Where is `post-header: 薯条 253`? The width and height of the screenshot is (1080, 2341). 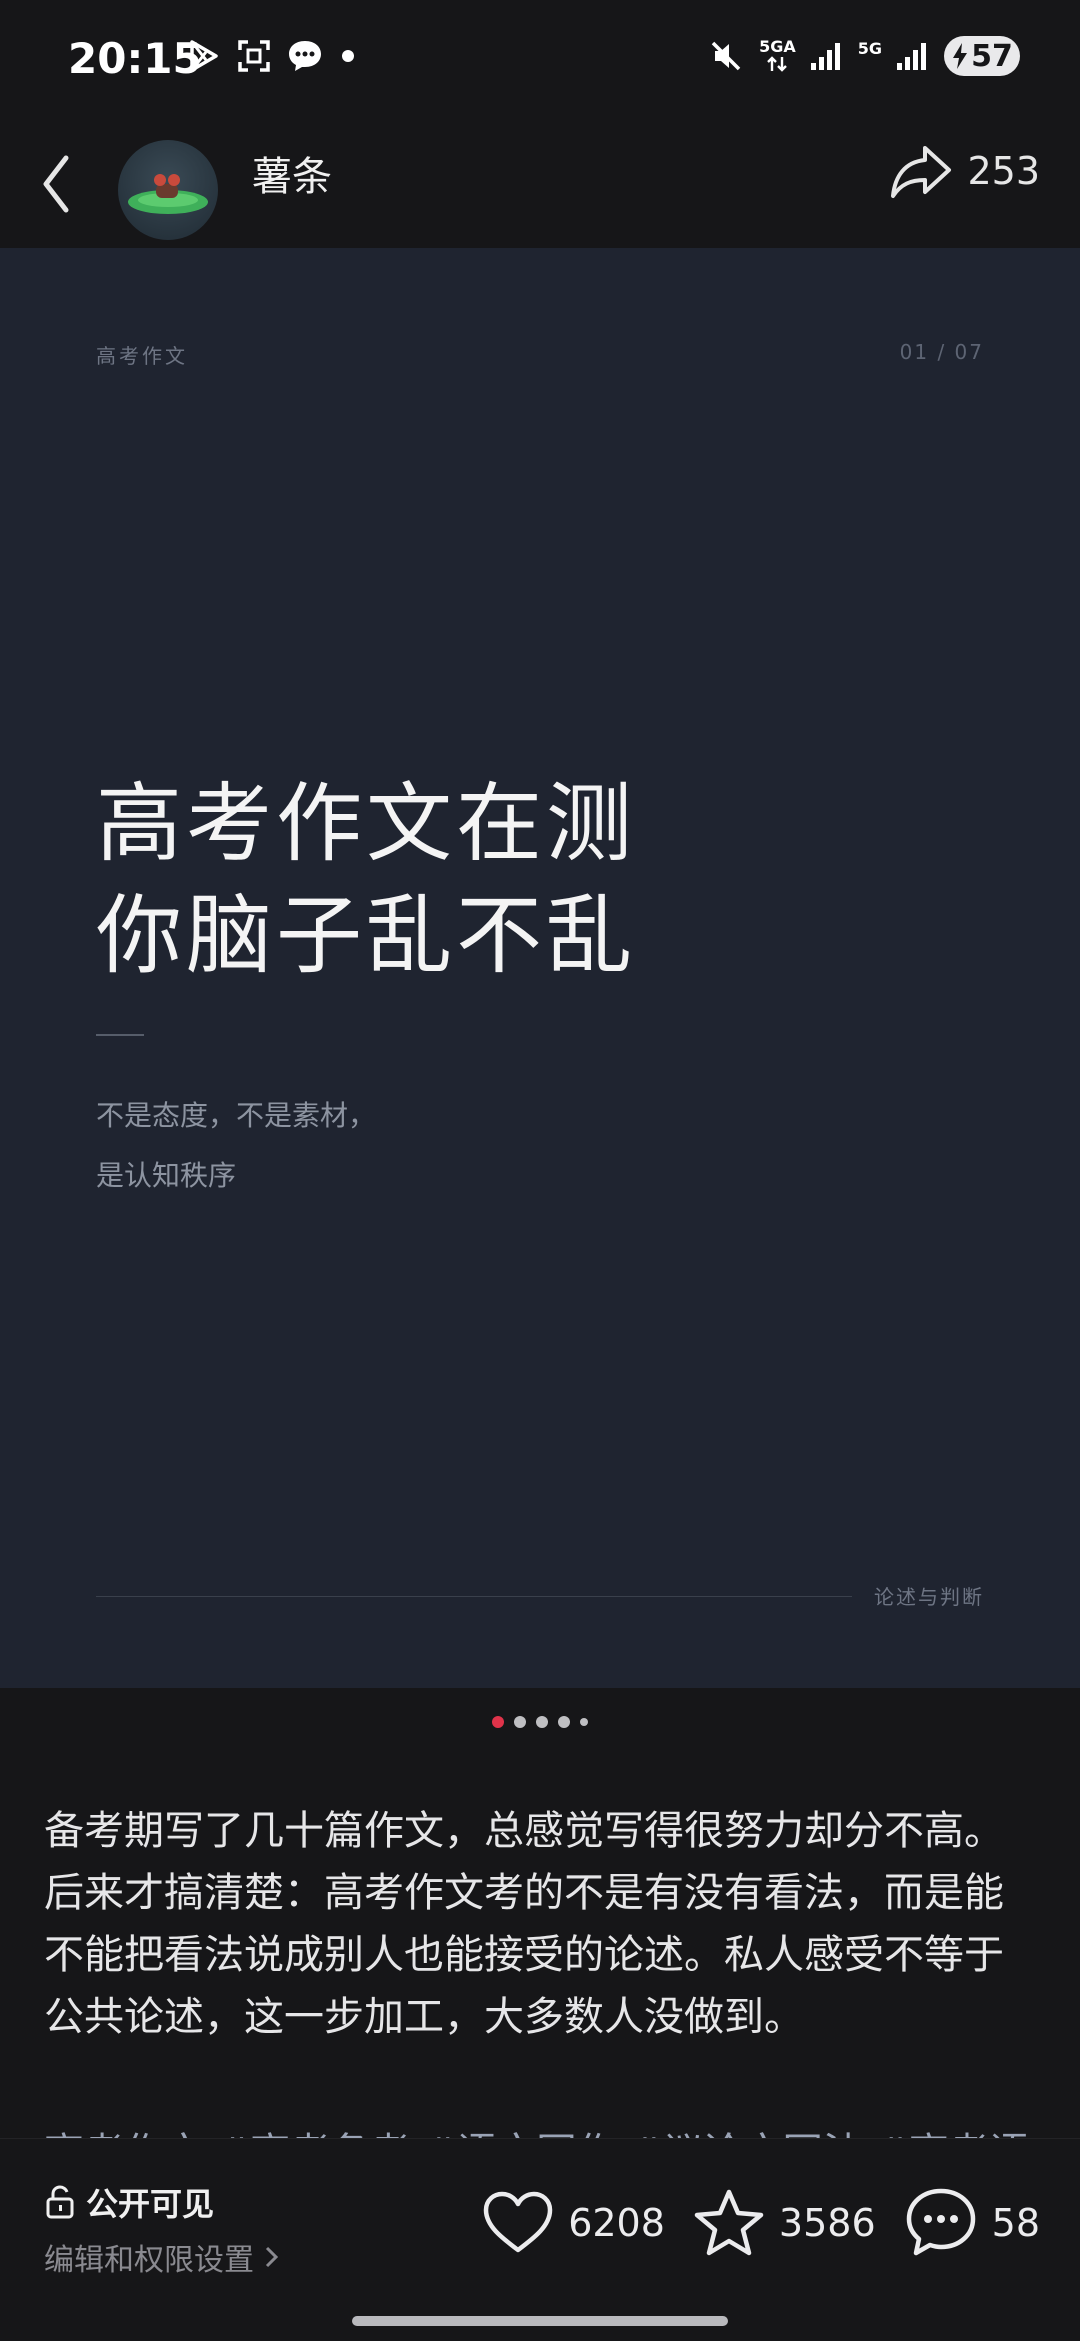
post-header: 薯条 253 is located at coordinates (540, 184).